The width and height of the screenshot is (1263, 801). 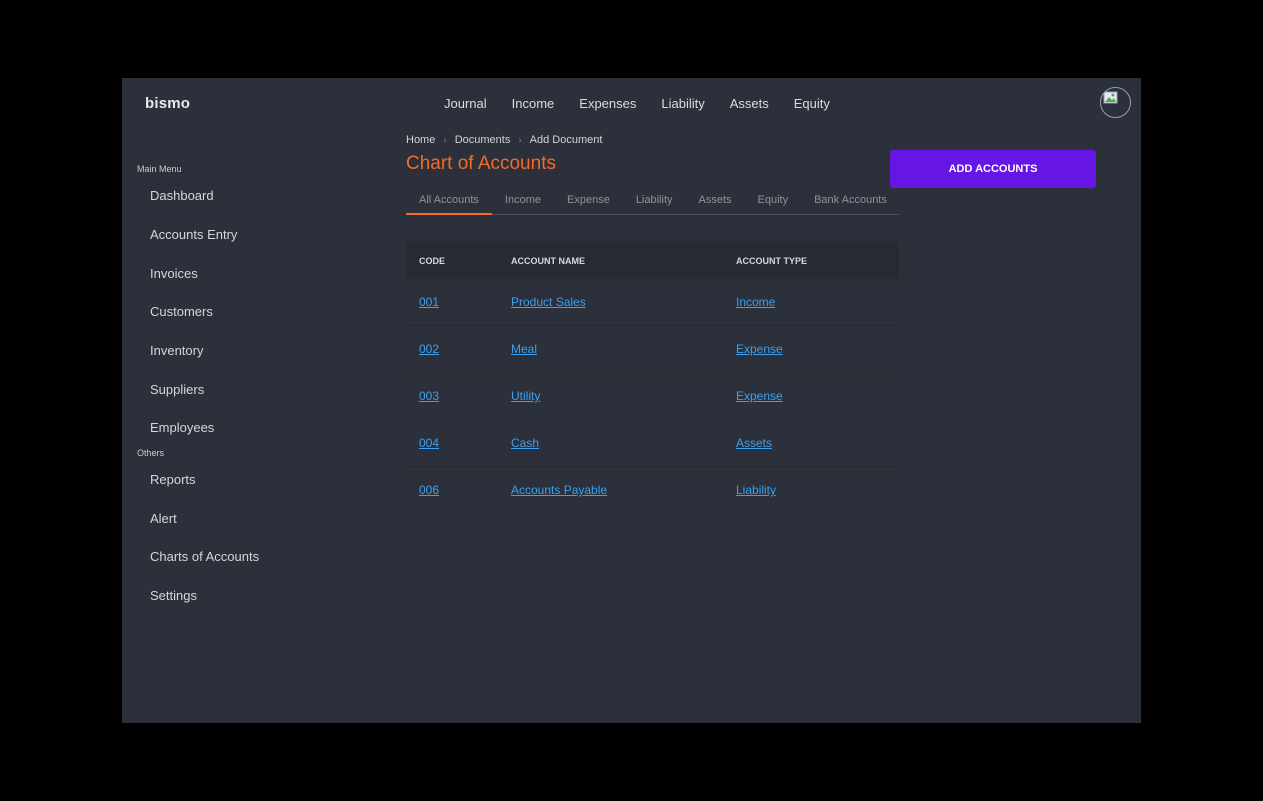 I want to click on sidebar-item-employees: Employees, so click(x=182, y=427).